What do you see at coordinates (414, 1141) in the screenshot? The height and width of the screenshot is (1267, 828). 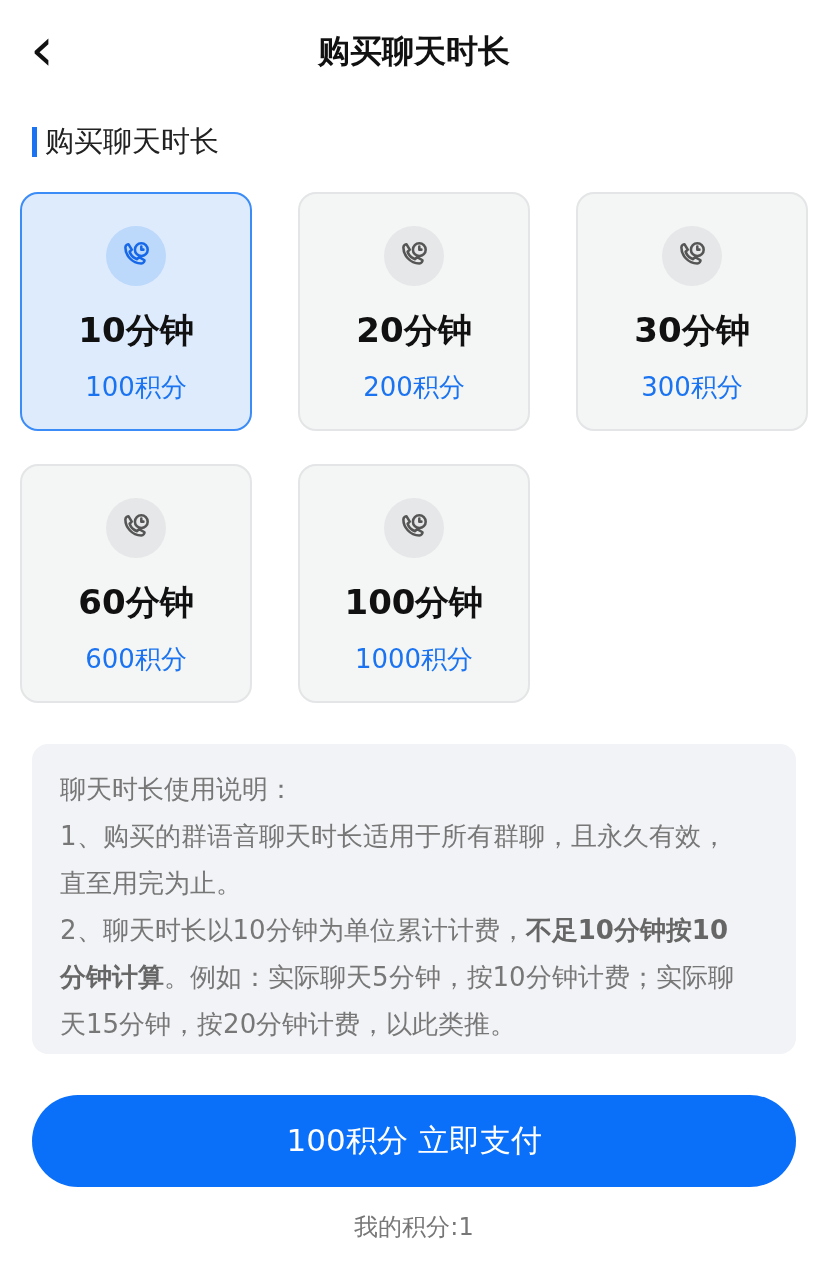 I see `pay-button: 100积分 立即支付` at bounding box center [414, 1141].